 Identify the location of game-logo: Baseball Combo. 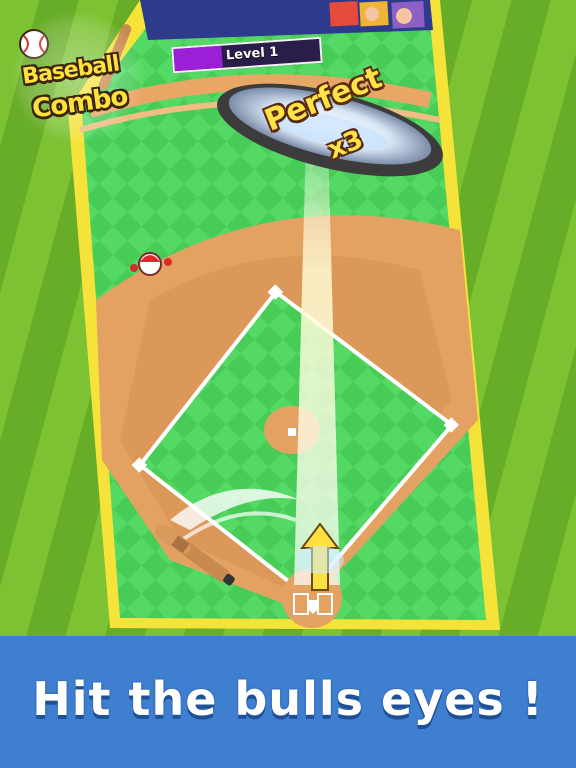
(78, 75).